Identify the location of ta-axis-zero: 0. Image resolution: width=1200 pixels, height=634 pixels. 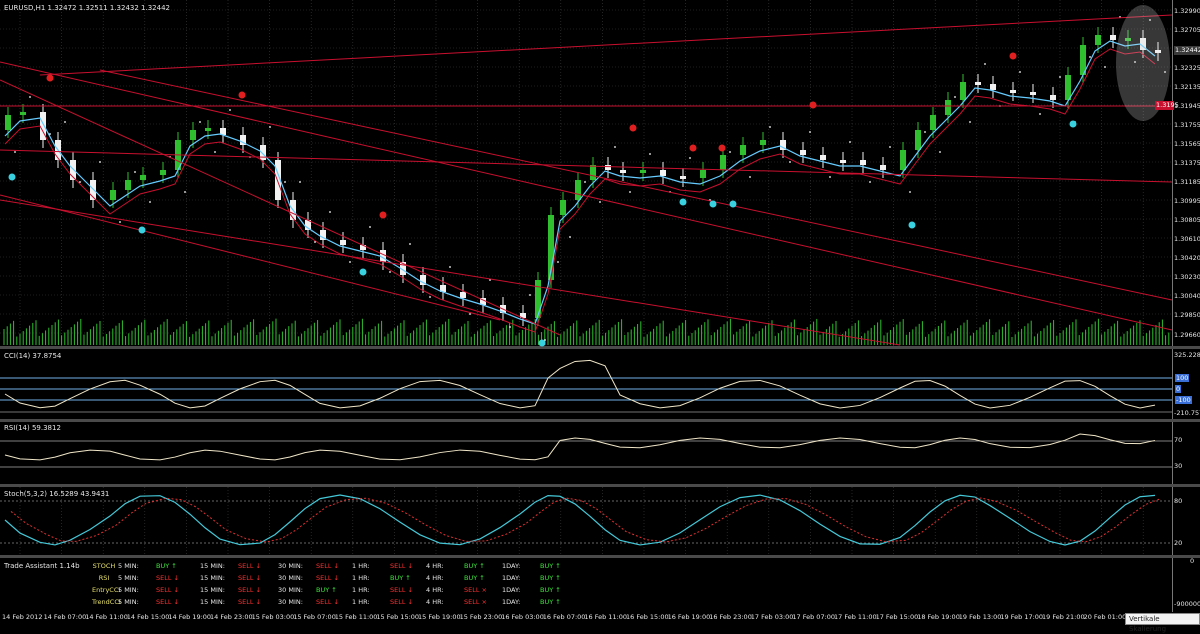
(1192, 561).